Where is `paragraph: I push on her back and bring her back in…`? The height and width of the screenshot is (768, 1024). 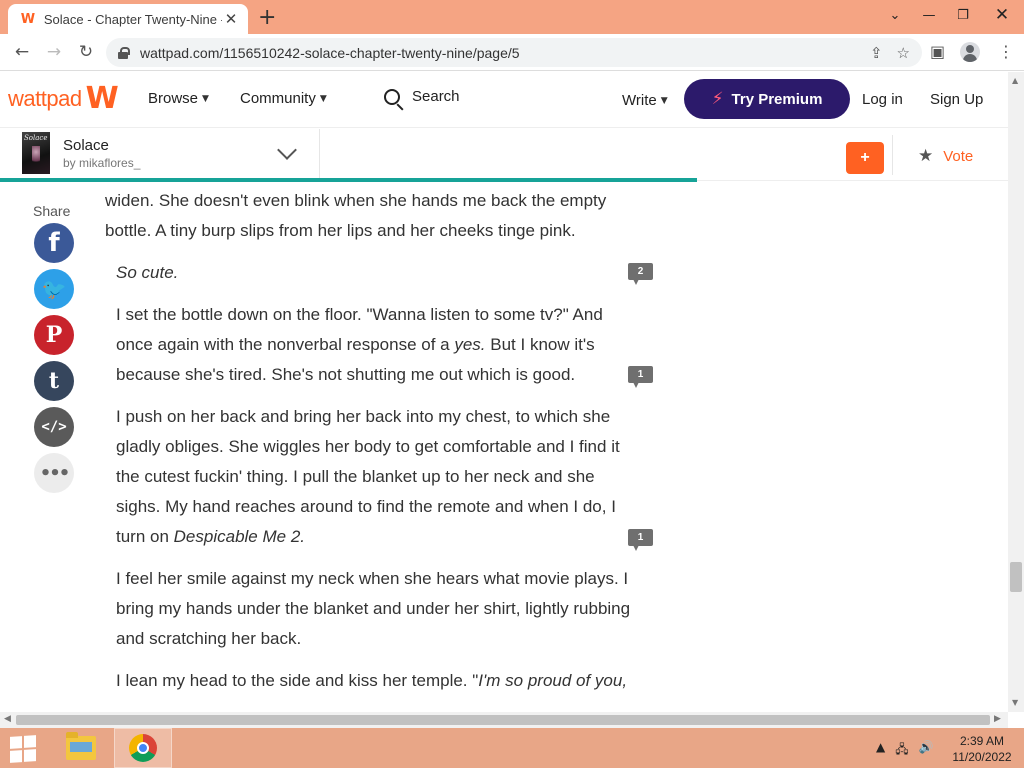
paragraph: I push on her back and bring her back in… is located at coordinates (370, 477).